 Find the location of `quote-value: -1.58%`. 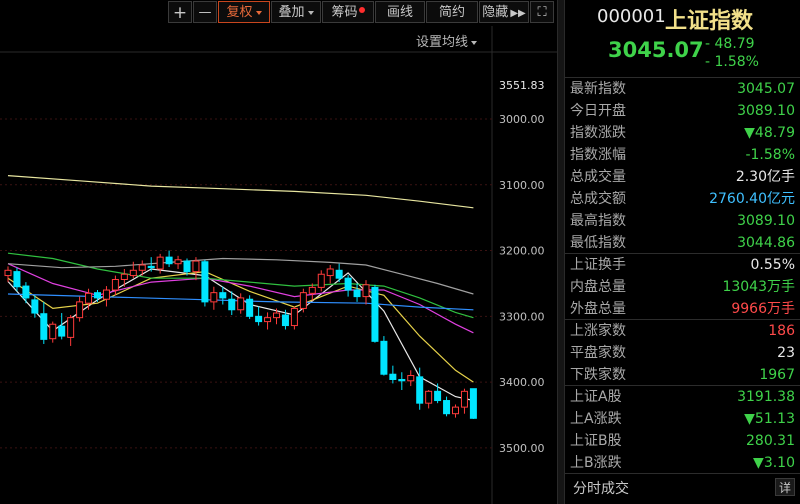

quote-value: -1.58% is located at coordinates (770, 155).